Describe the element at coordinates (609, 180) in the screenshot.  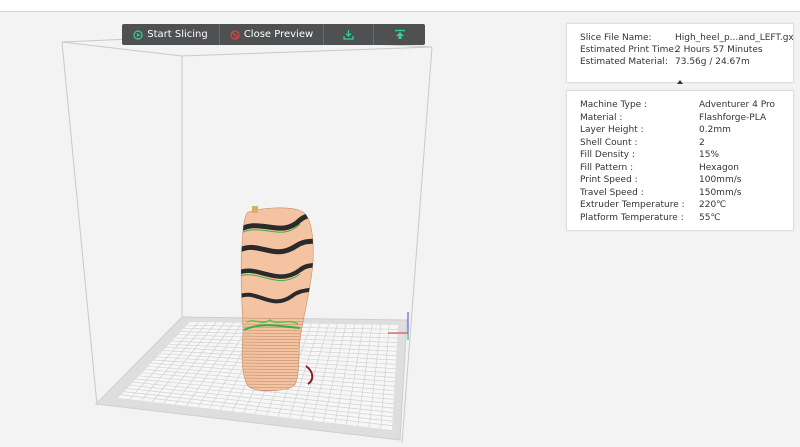
I see `setting-label: Print Speed :` at that location.